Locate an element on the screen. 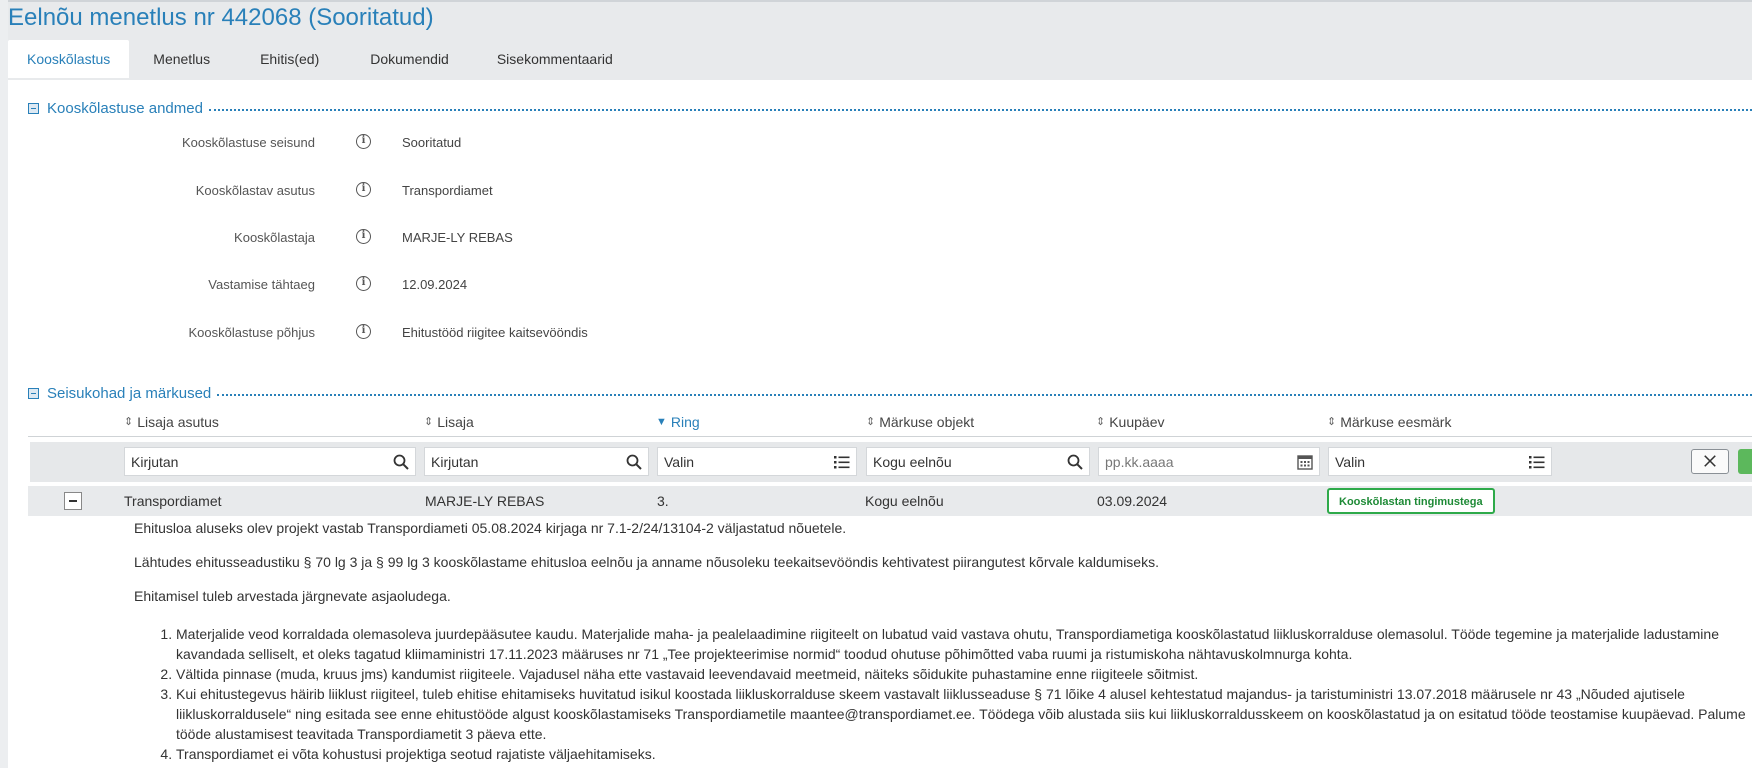 The image size is (1752, 768). field-value: Transpordiamet is located at coordinates (447, 190).